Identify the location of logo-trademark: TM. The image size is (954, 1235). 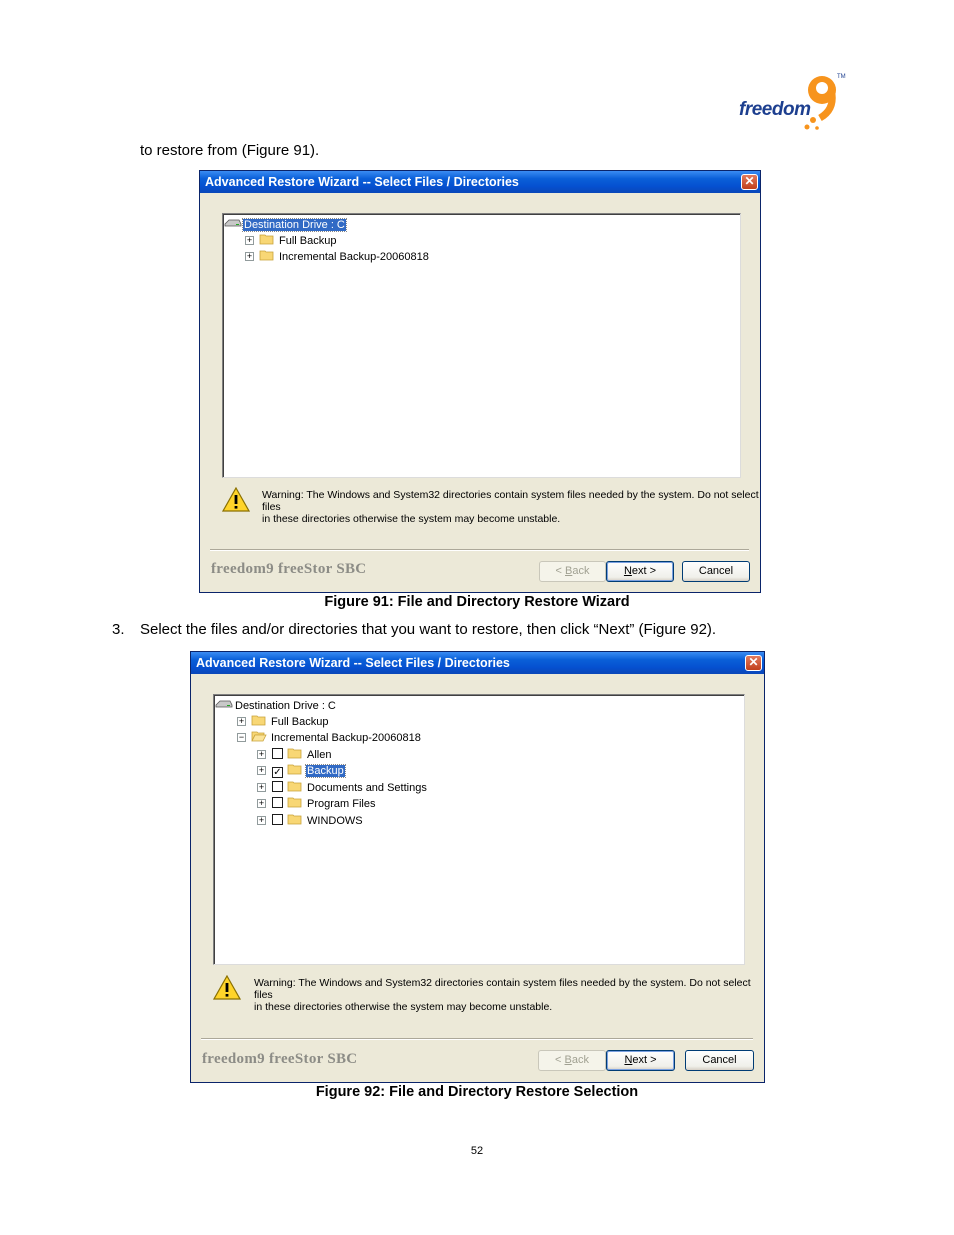
(841, 77).